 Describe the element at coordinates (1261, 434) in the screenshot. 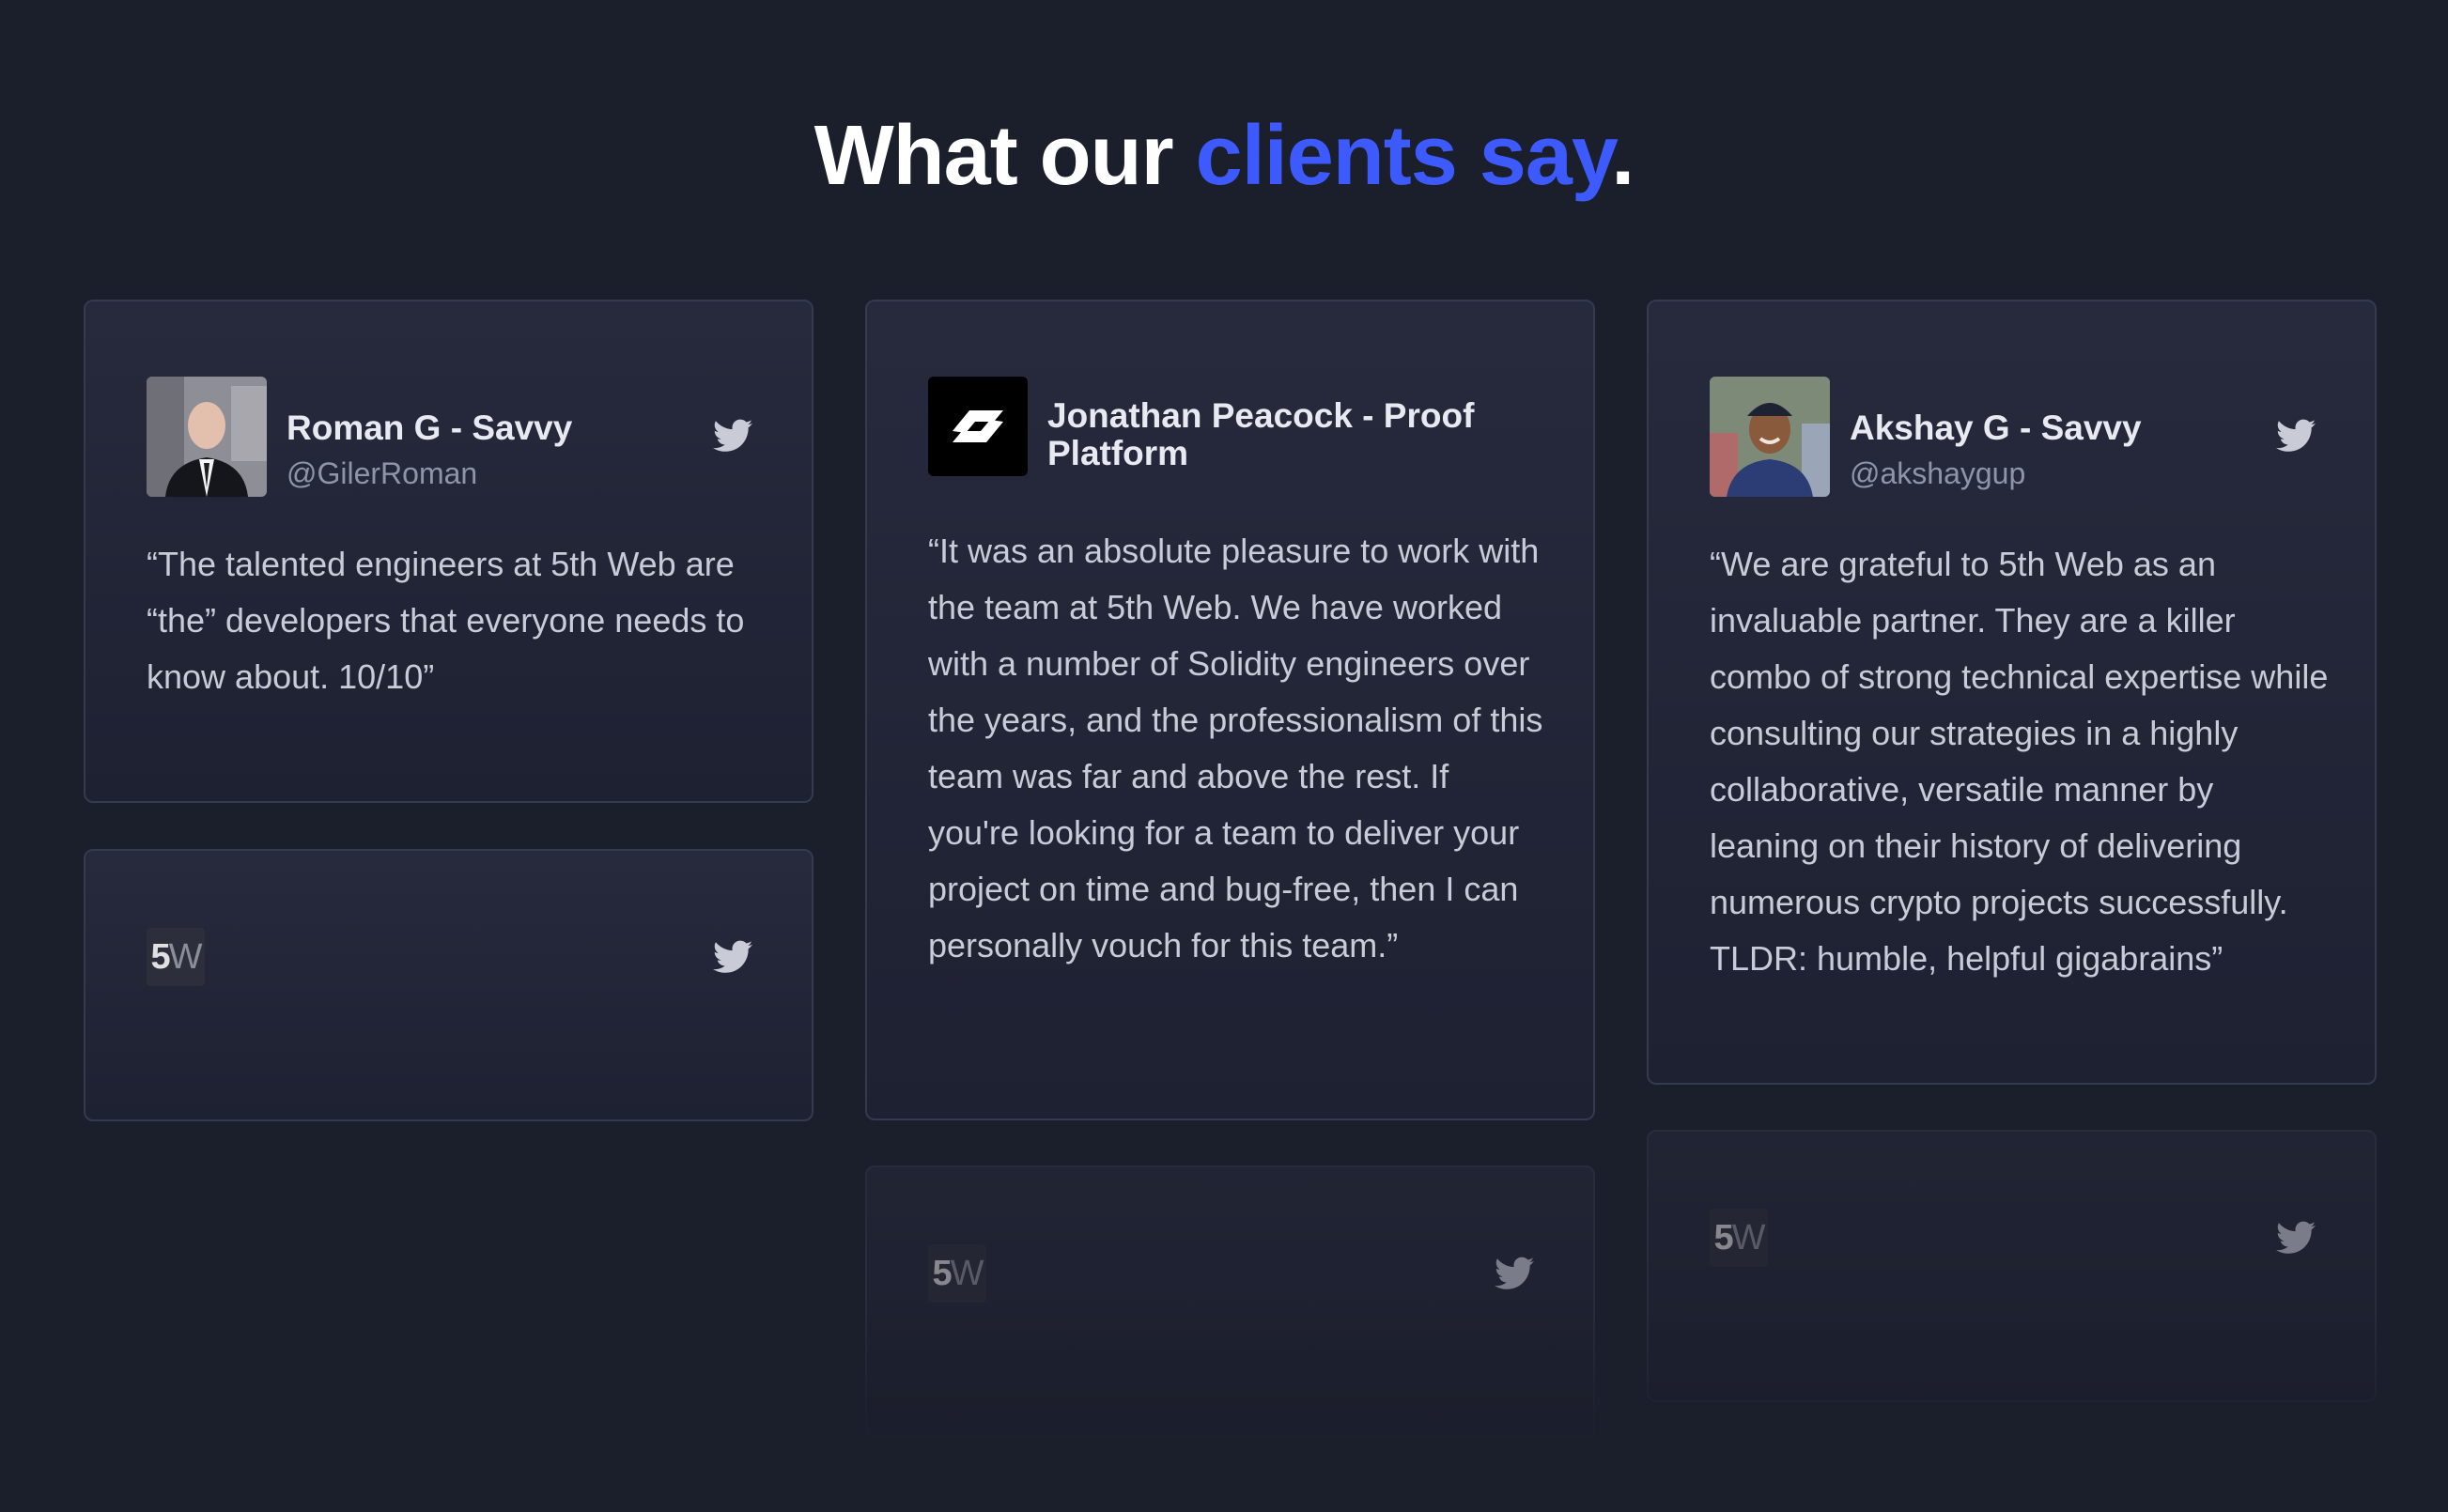

I see `author-name: Jonathan Peacock - Proof Platform` at that location.